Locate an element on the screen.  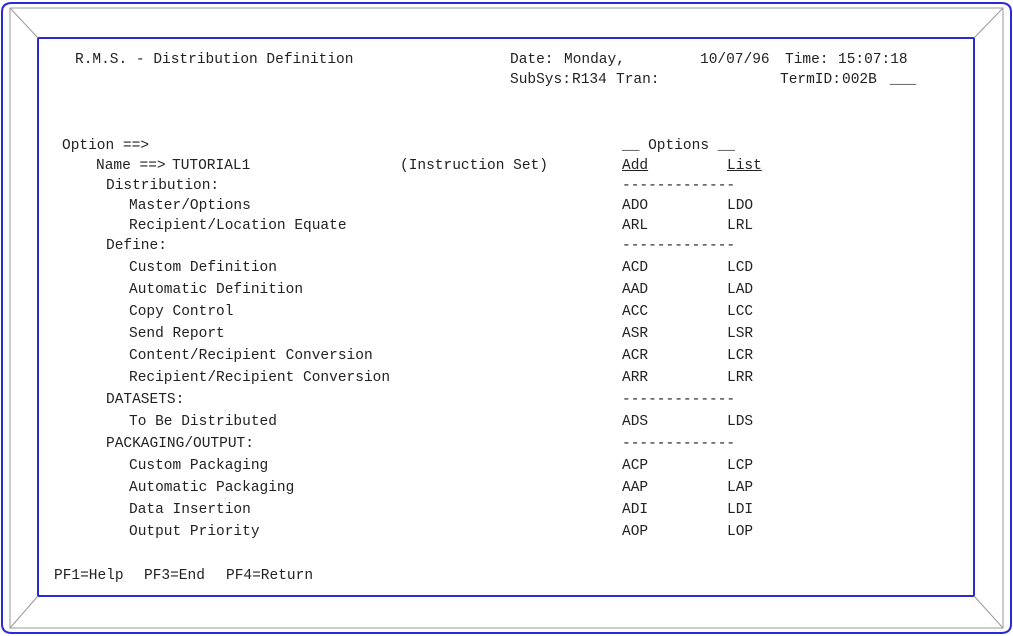
menu-item-label: Custom Definition is located at coordinates (203, 268).